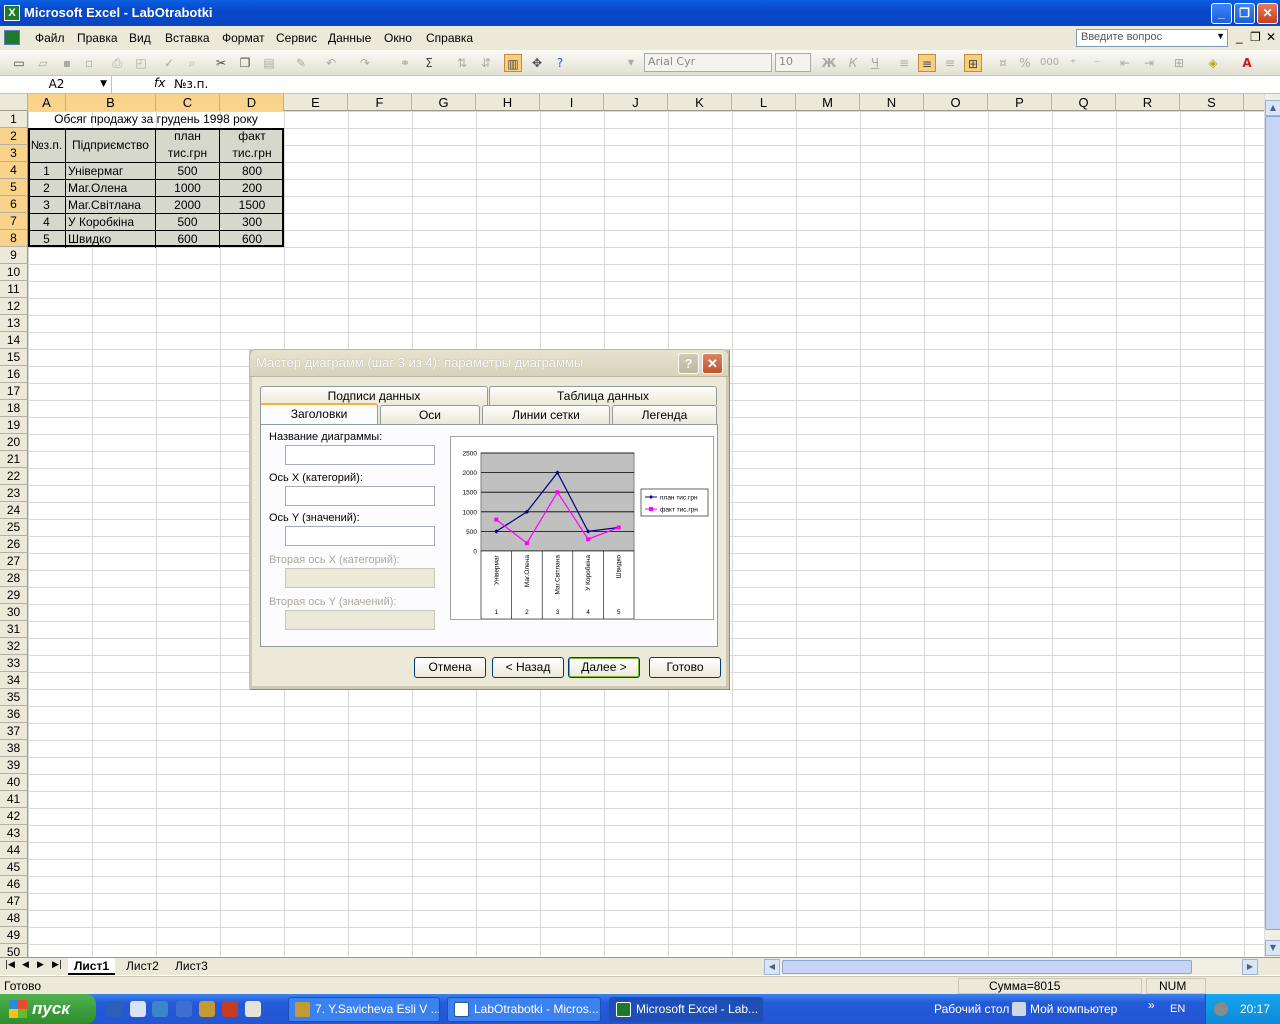 This screenshot has width=1280, height=1024. Describe the element at coordinates (14, 272) in the screenshot. I see `row-header: 10` at that location.